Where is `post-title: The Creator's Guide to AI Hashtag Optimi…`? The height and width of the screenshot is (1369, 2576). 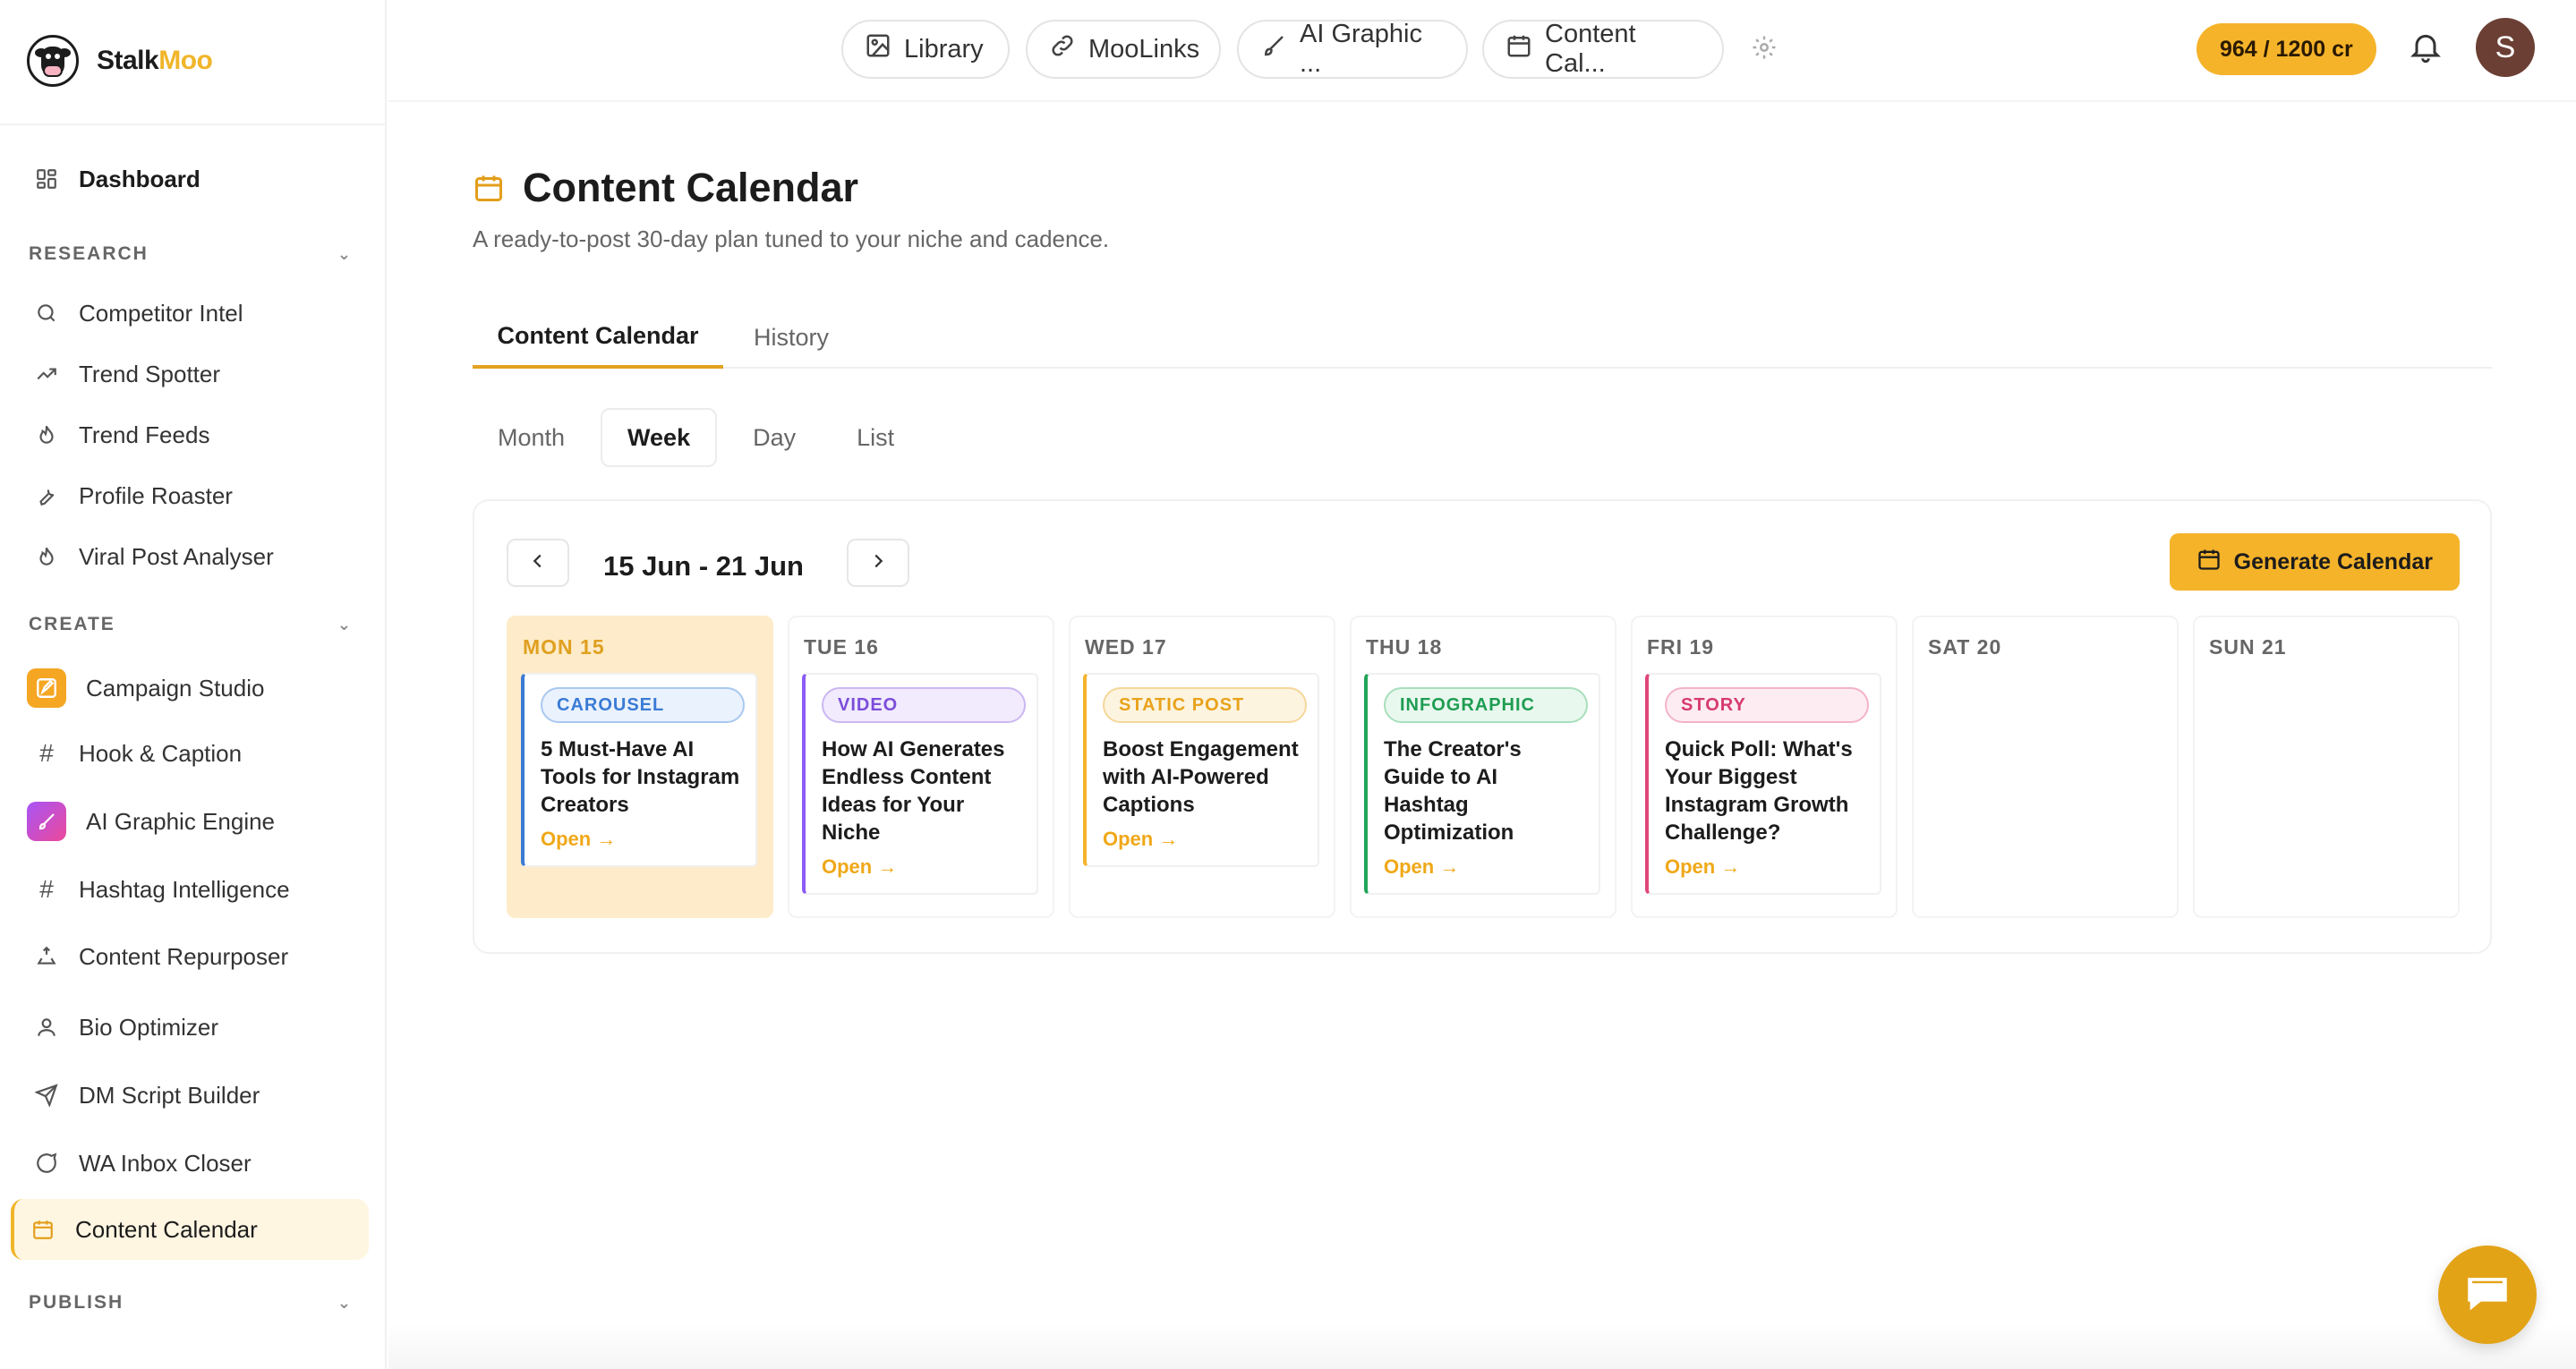
post-title: The Creator's Guide to AI Hashtag Optimi… is located at coordinates (1453, 791).